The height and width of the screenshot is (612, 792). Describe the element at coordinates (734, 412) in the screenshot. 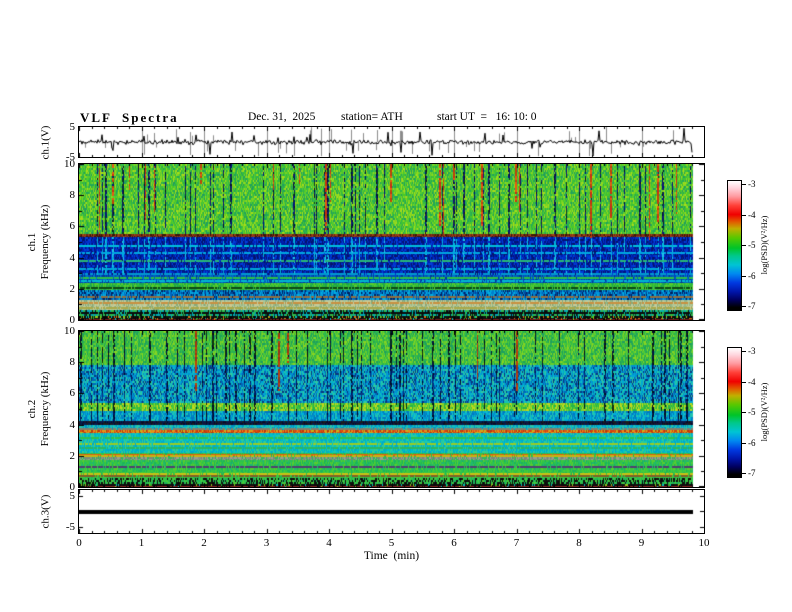

I see `colorbar-ch2` at that location.